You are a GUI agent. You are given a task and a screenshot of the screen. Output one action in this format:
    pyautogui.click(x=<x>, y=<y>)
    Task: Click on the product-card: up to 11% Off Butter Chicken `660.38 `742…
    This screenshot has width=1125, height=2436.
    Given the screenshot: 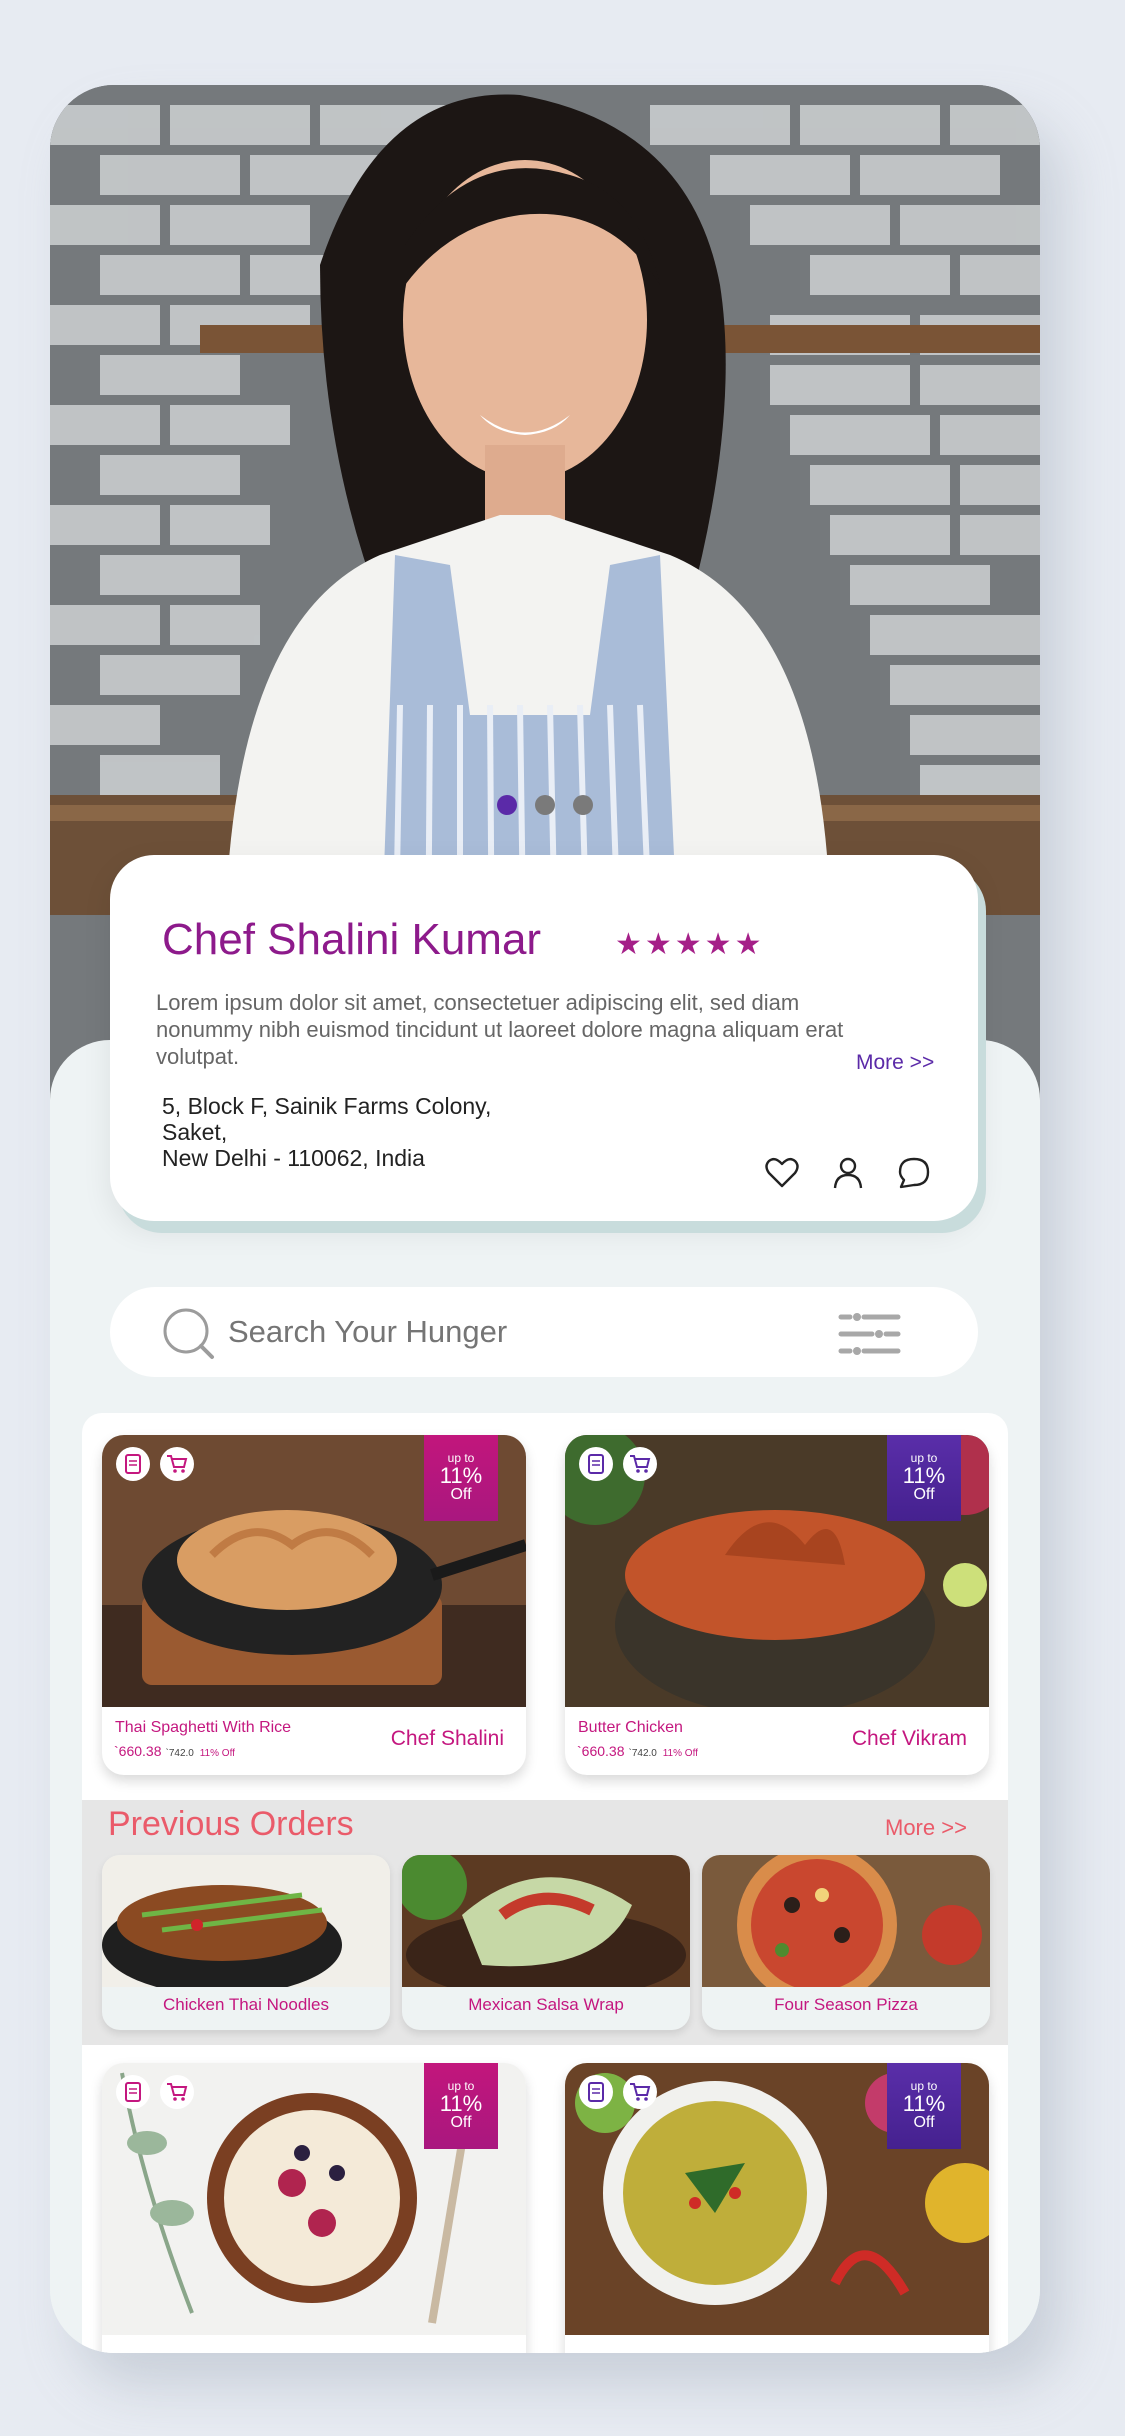 What is the action you would take?
    pyautogui.click(x=777, y=1605)
    